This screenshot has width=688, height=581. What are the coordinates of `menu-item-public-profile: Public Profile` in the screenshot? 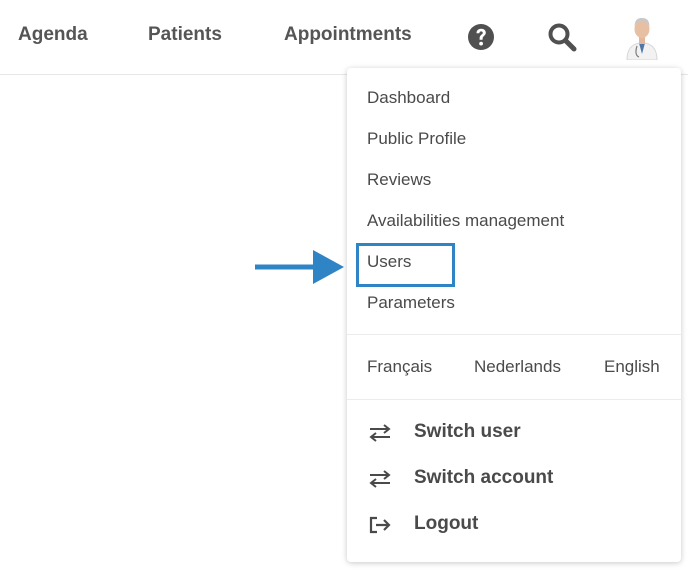 It's located at (416, 139).